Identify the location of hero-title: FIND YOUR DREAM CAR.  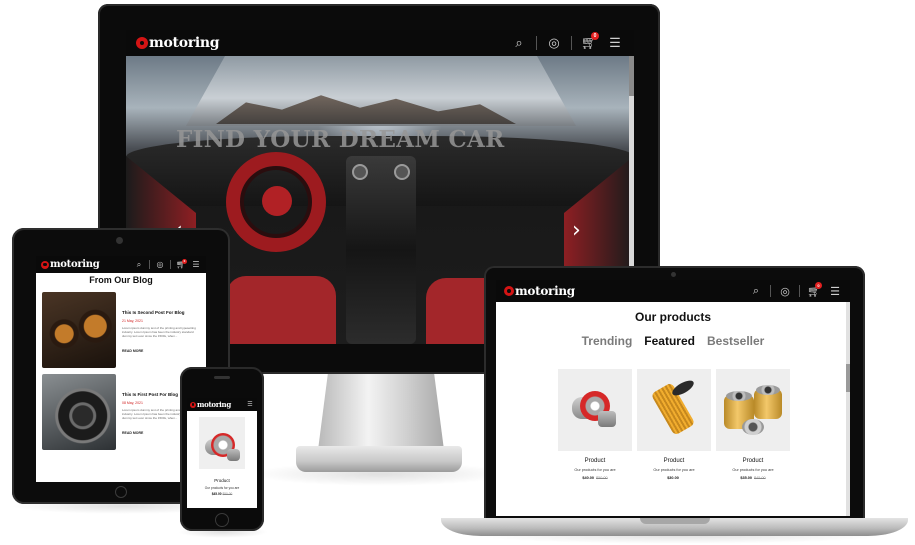
(340, 139).